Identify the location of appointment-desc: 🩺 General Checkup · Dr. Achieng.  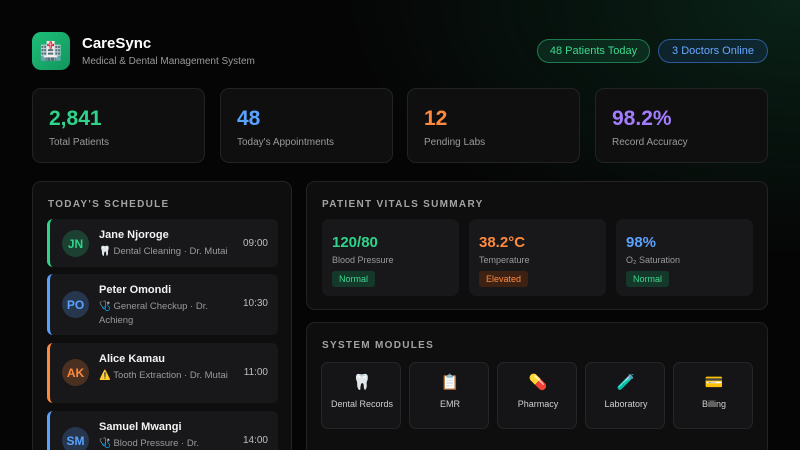
(153, 313).